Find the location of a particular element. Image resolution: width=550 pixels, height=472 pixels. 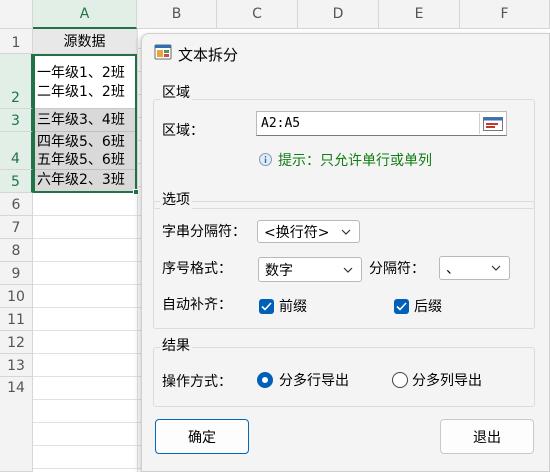

fill-handle is located at coordinates (136, 192).